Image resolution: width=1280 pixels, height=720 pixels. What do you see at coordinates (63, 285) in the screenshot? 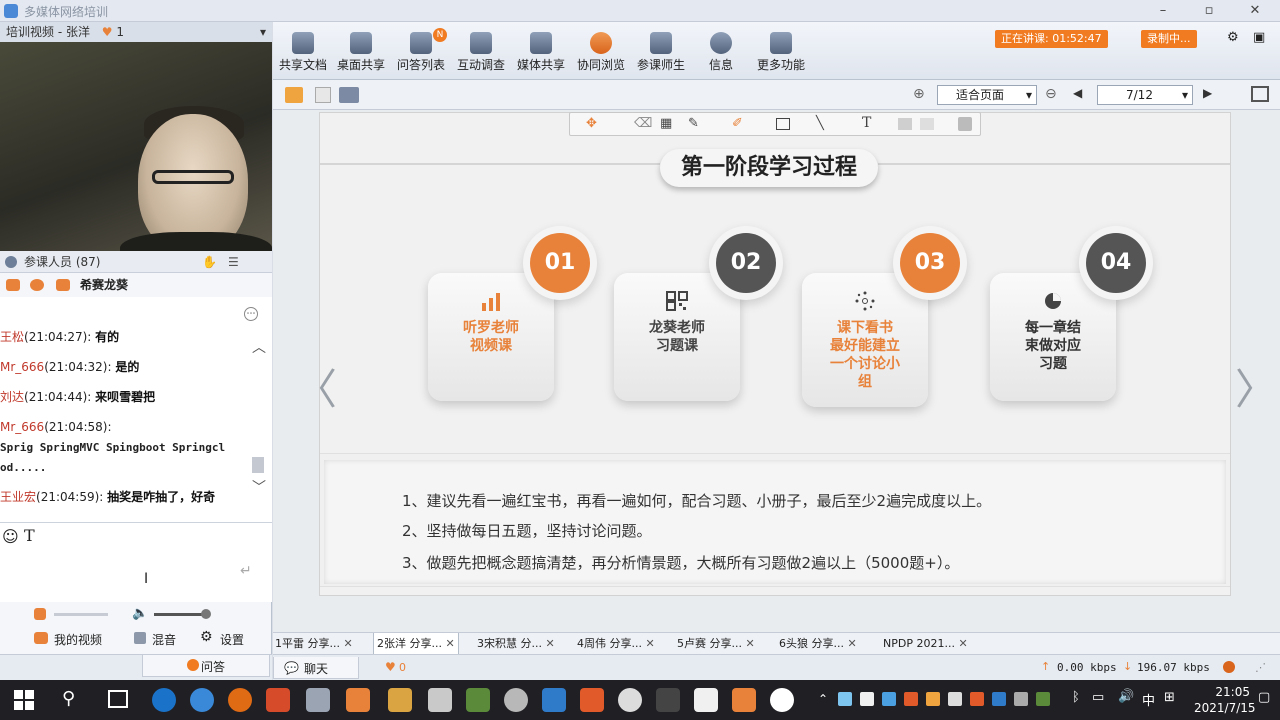
I see `pen-icon` at bounding box center [63, 285].